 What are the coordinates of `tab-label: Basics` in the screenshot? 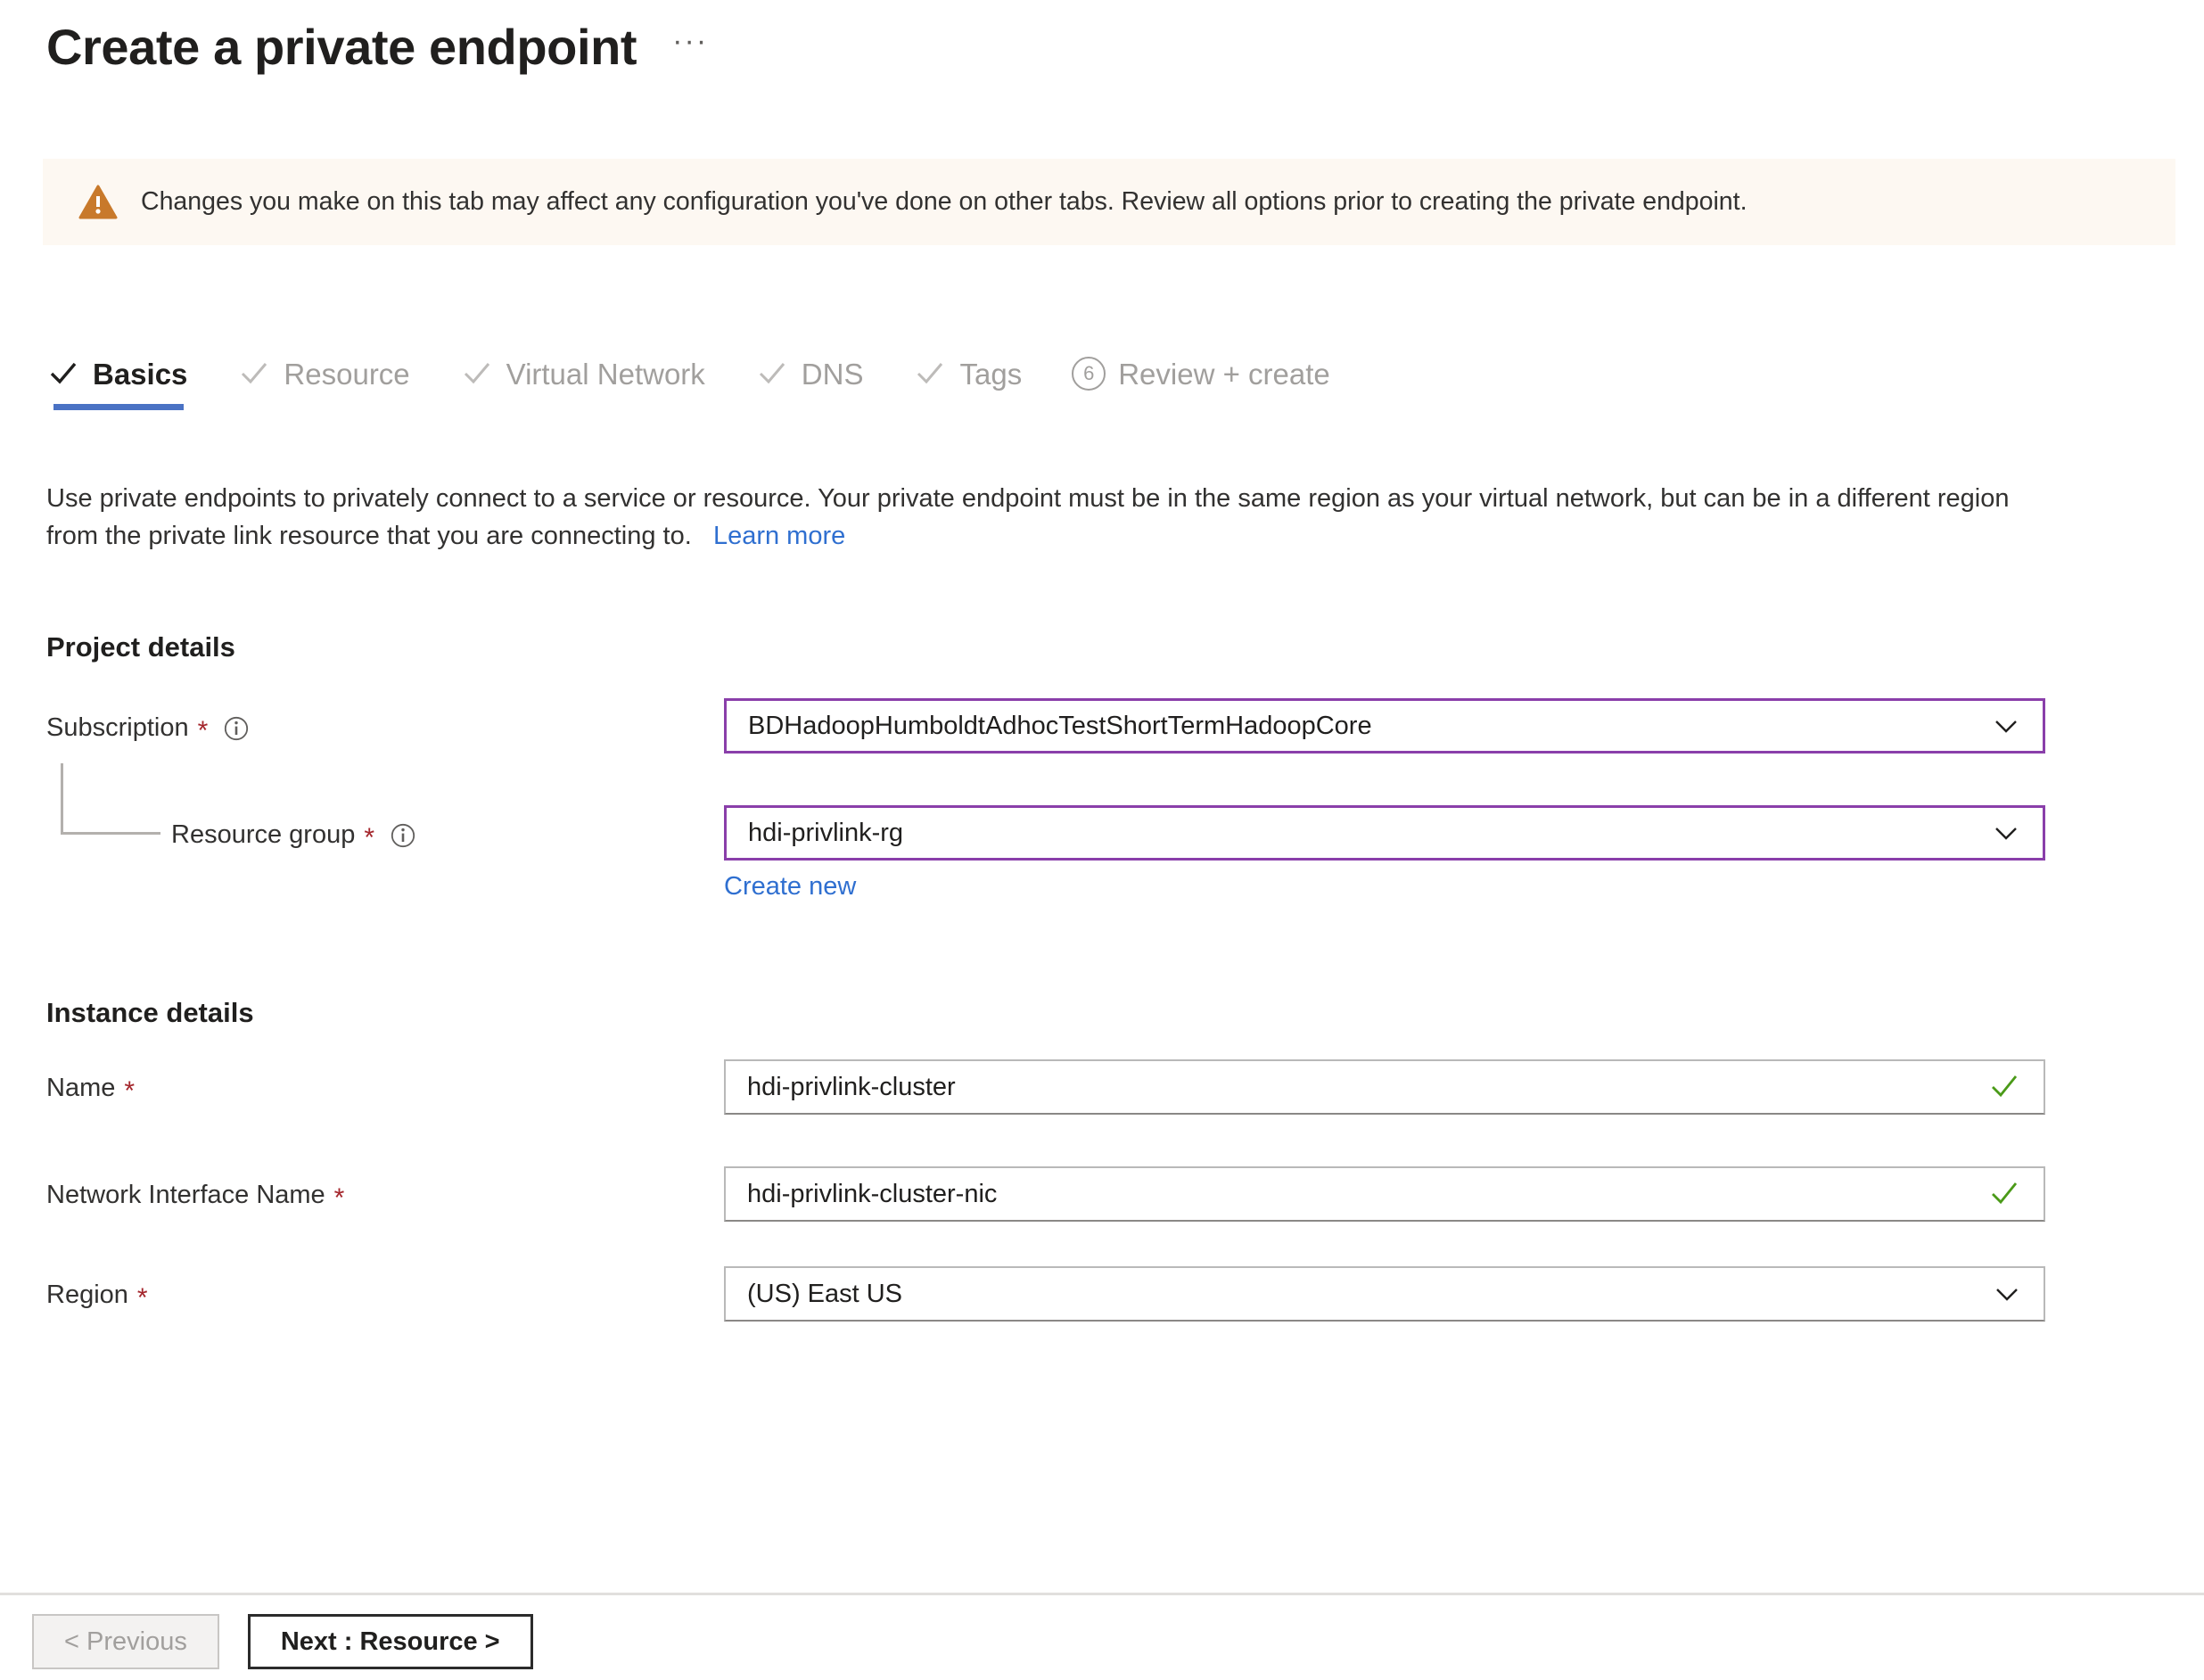 It's located at (140, 374).